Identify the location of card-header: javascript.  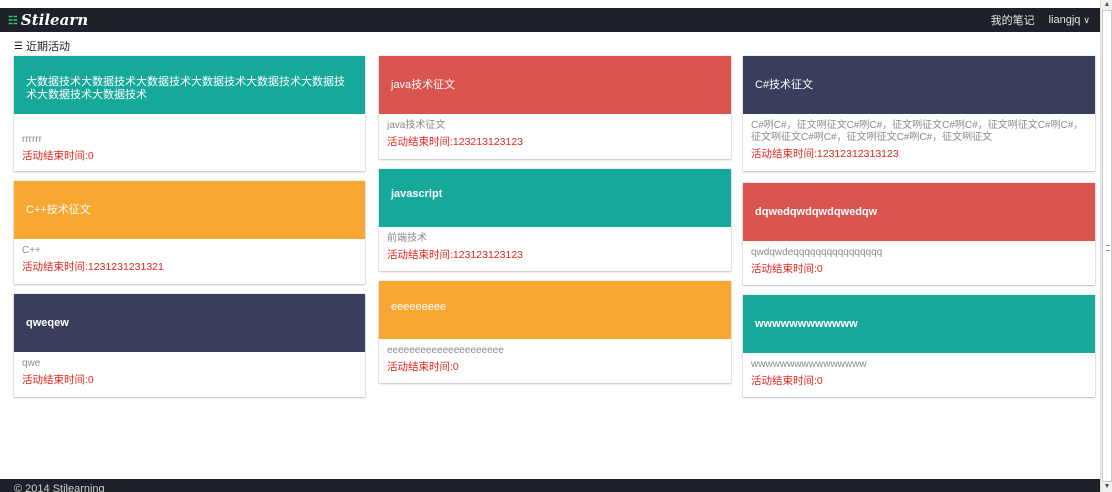
(555, 198).